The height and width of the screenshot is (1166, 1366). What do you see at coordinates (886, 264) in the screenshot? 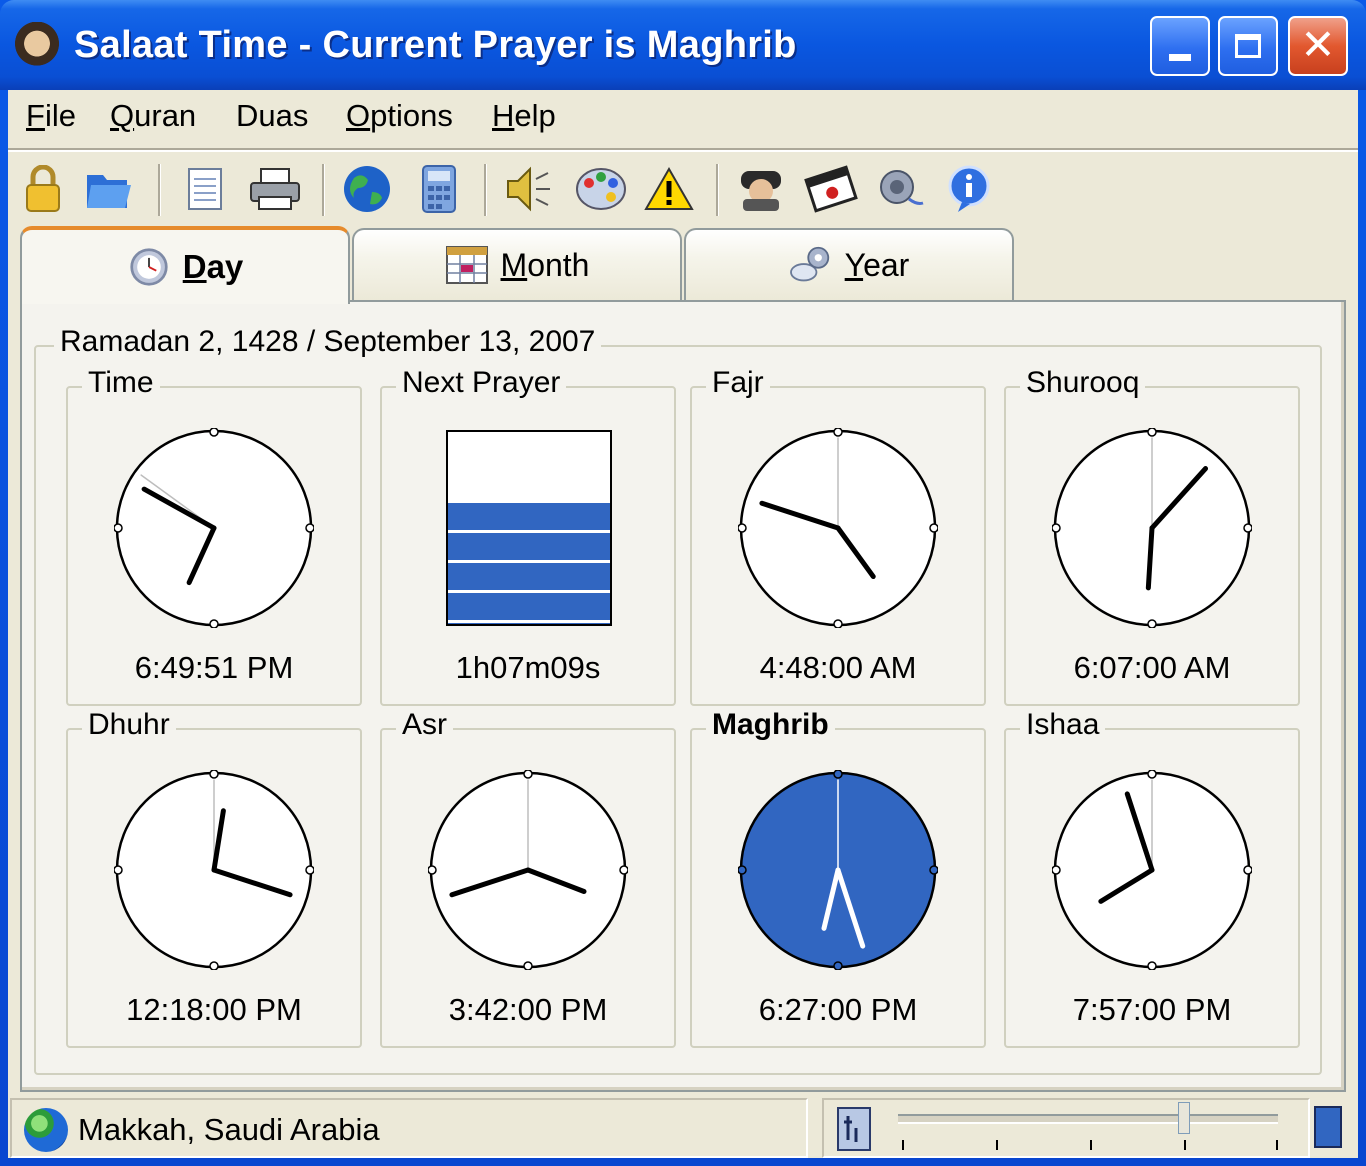
I see `tab-year-rest: ear` at bounding box center [886, 264].